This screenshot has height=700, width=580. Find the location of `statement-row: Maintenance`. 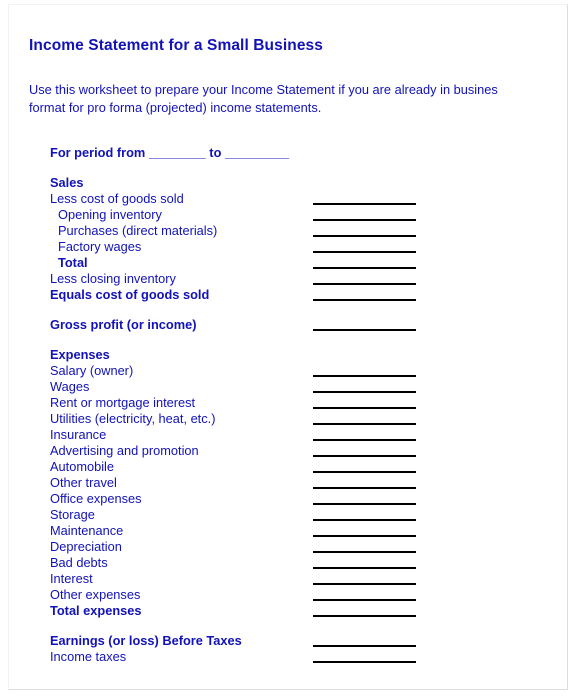

statement-row: Maintenance is located at coordinates (288, 531).